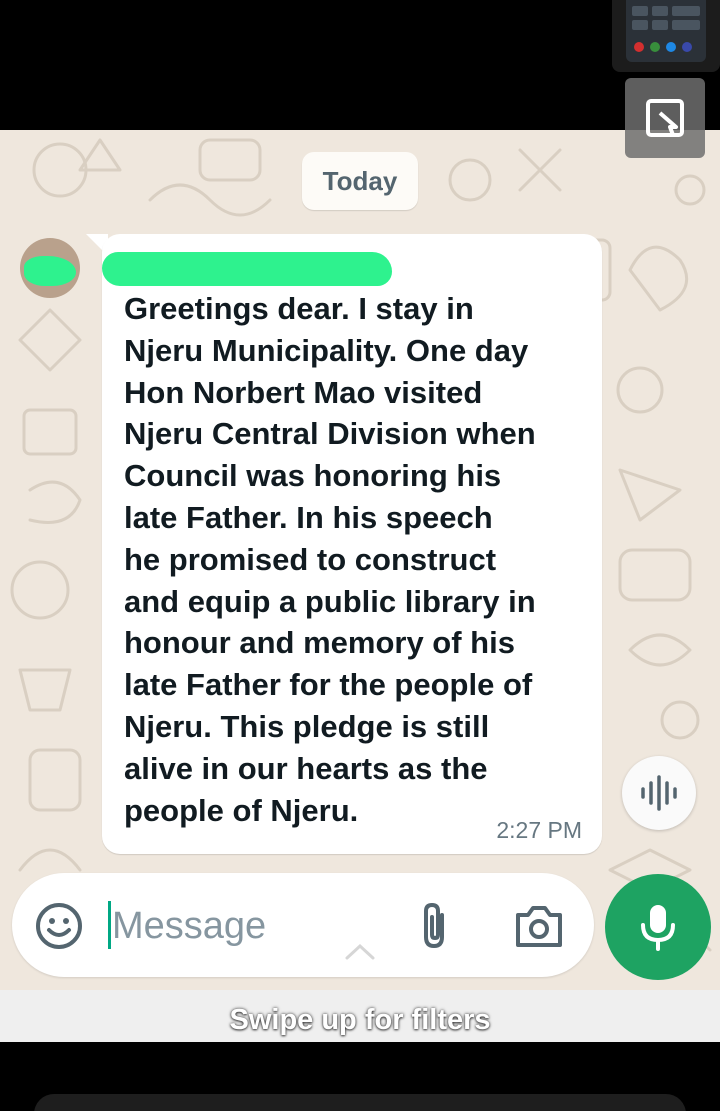  Describe the element at coordinates (539, 830) in the screenshot. I see `message-timestamp: 2:27 PM` at that location.